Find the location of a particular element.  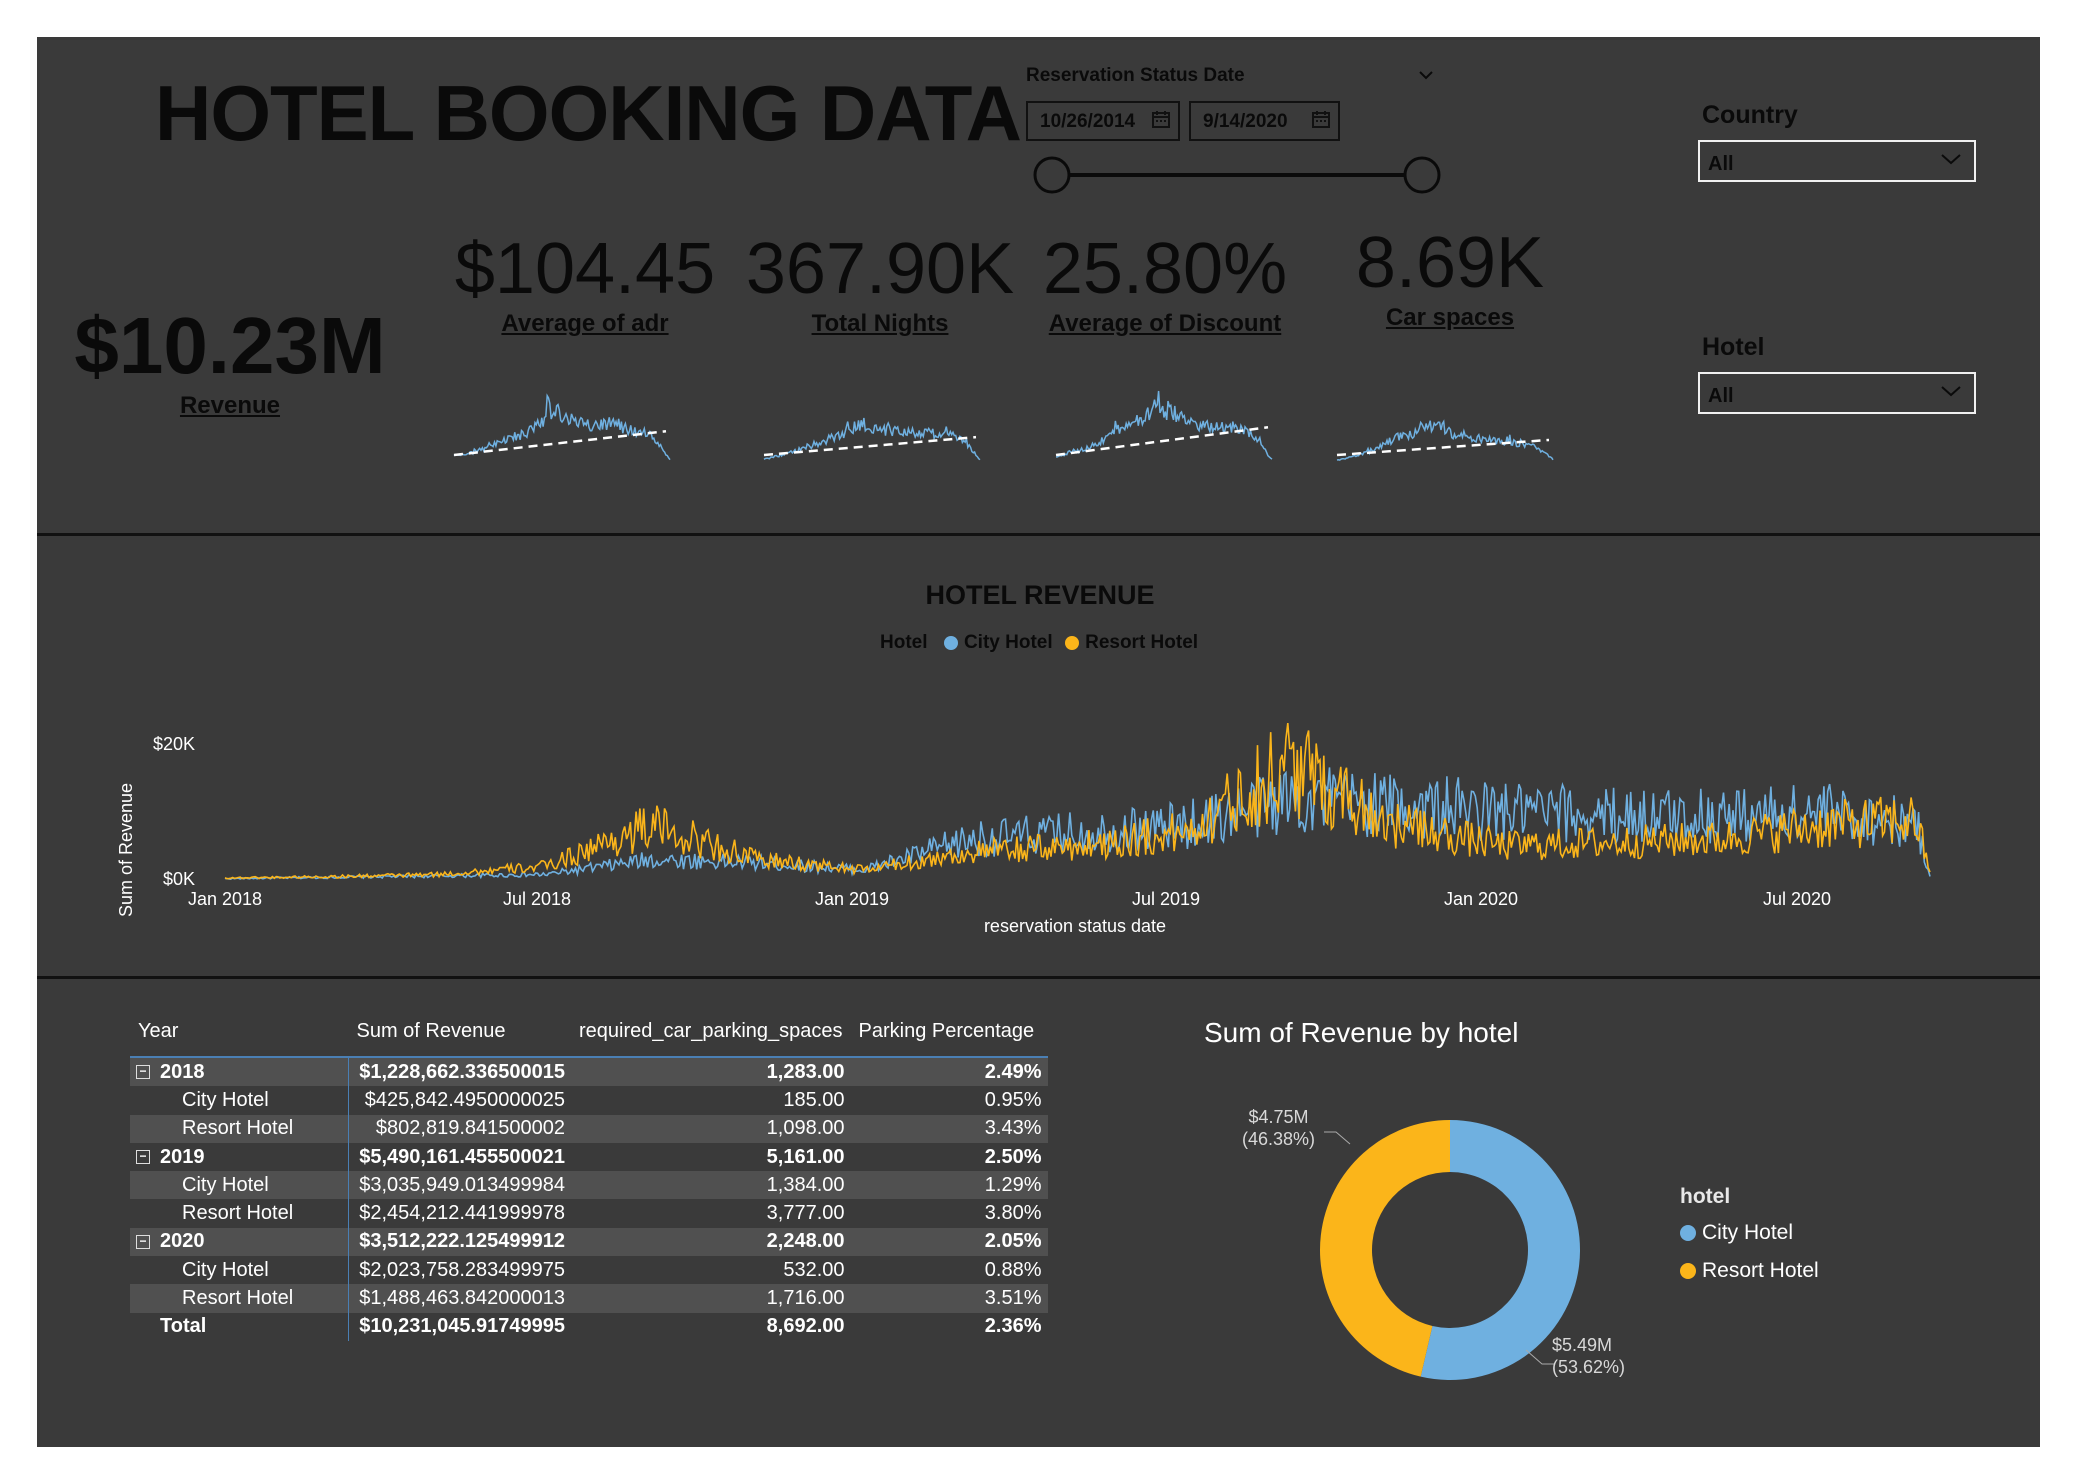

cell-revenue: $1,228,662.336500015 is located at coordinates (459, 1072).